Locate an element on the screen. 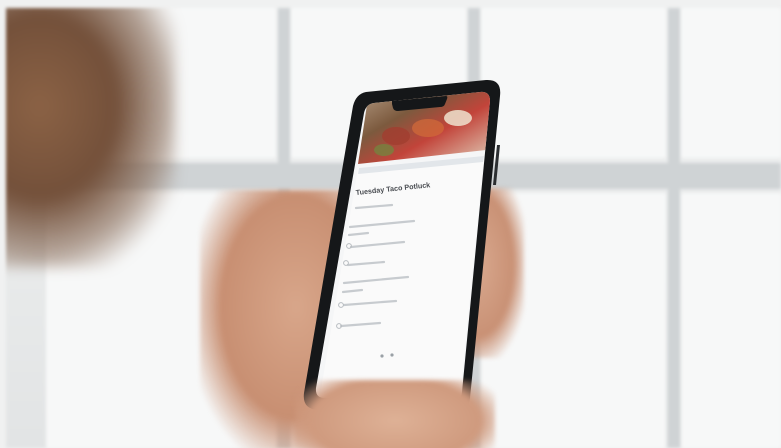  right-fingers is located at coordinates (484, 273).